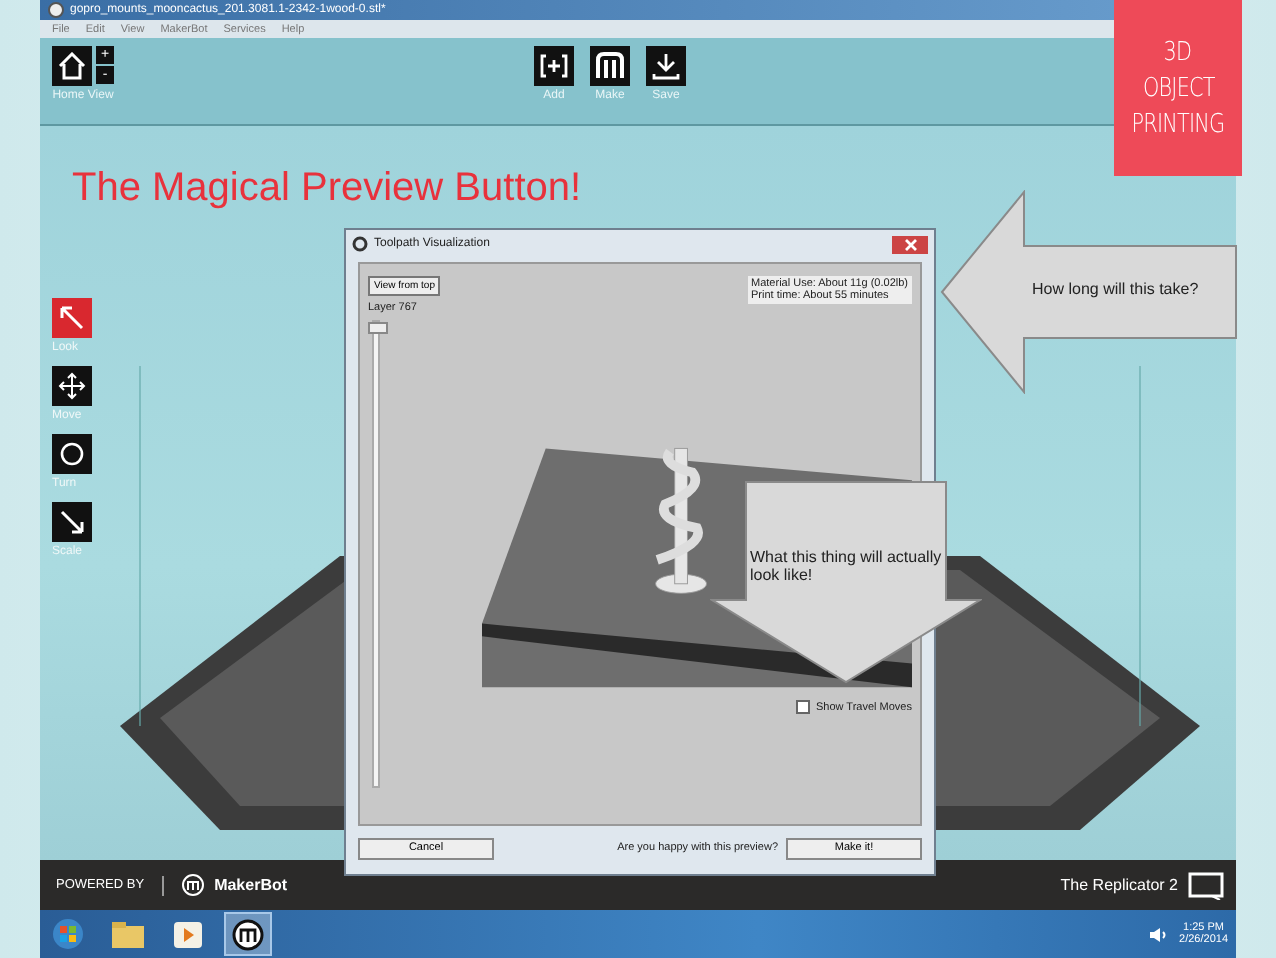 Image resolution: width=1276 pixels, height=958 pixels. Describe the element at coordinates (251, 885) in the screenshot. I see `brand-name: MakerBot` at that location.